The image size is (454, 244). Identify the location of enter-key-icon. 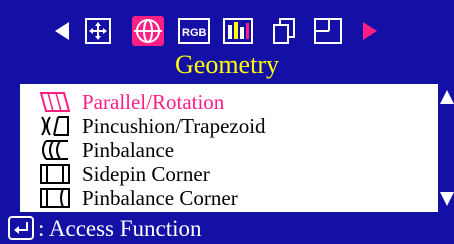
(21, 228).